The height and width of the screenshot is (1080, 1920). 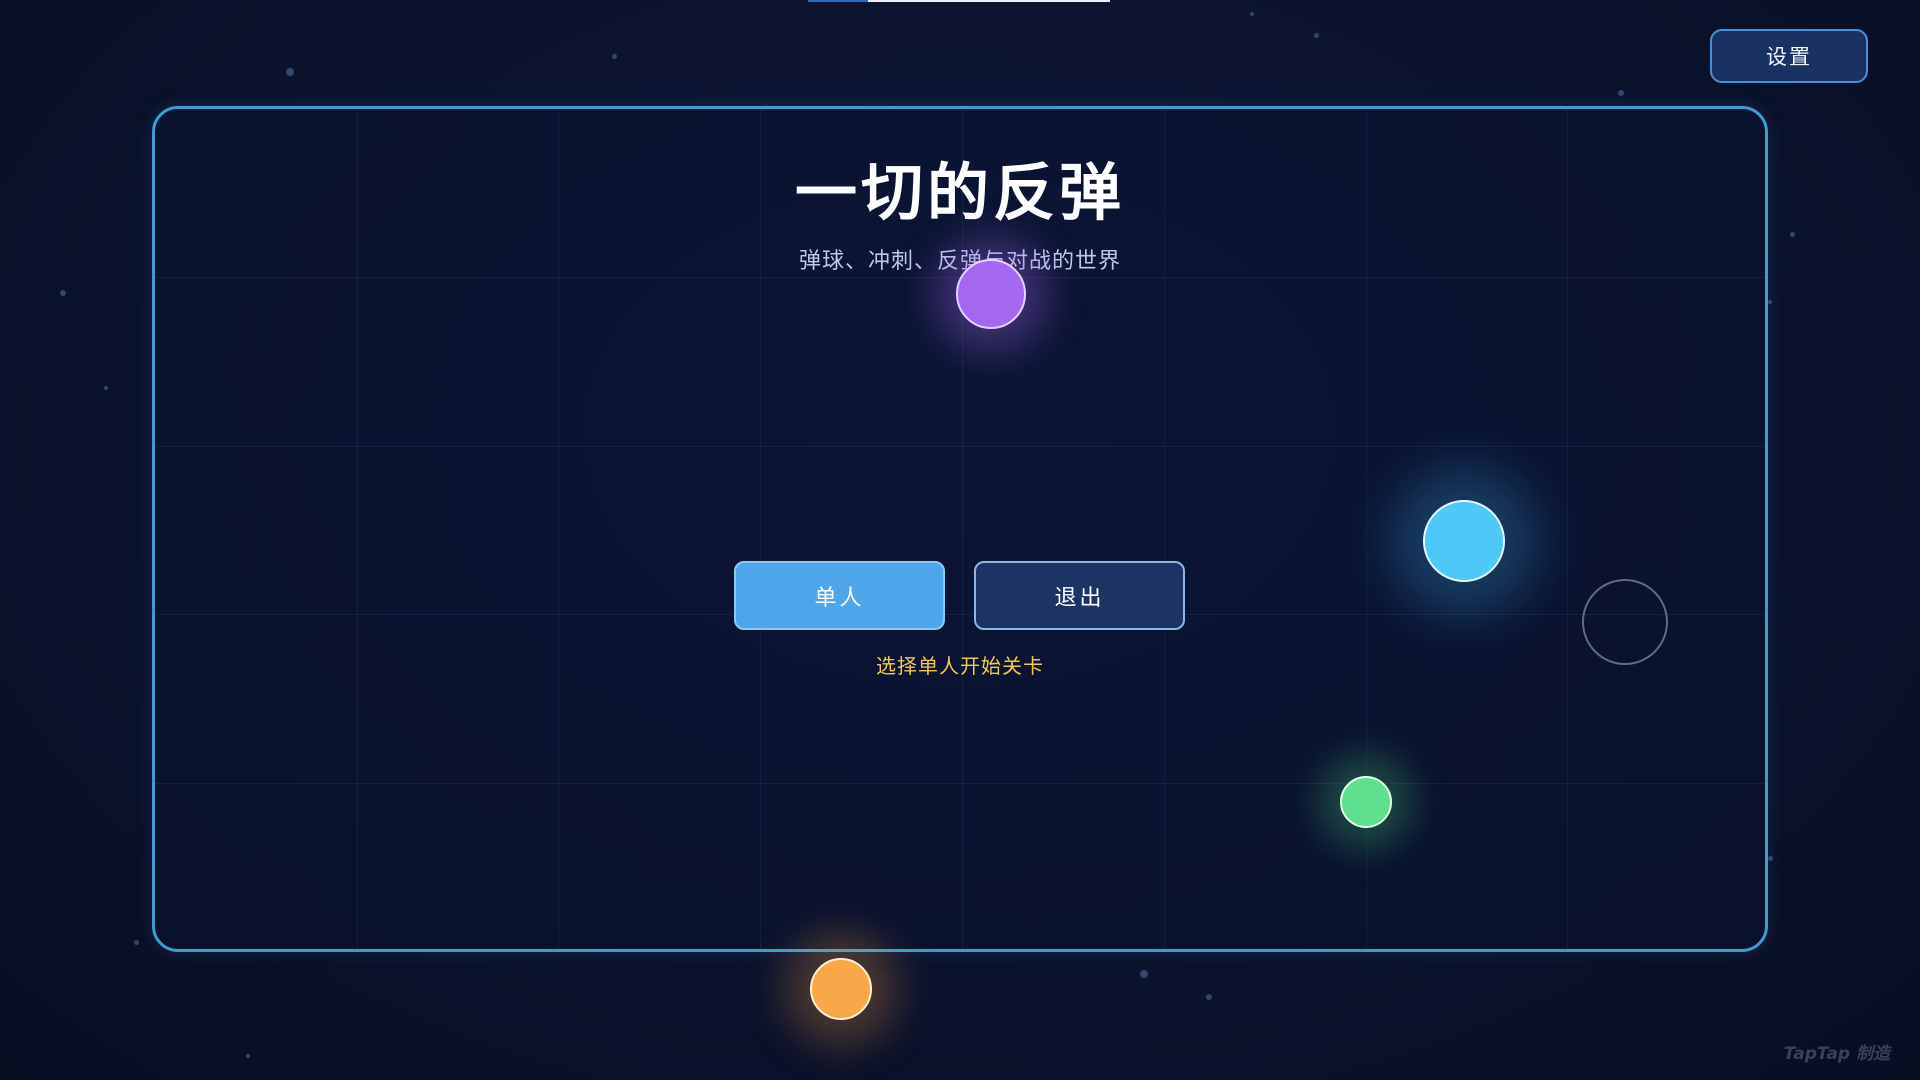 I want to click on settings-button-label: 设置, so click(x=1789, y=57).